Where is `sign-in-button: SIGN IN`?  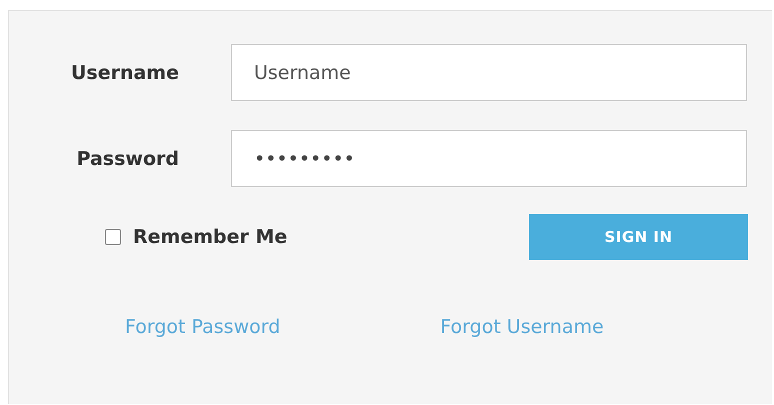 sign-in-button: SIGN IN is located at coordinates (638, 237).